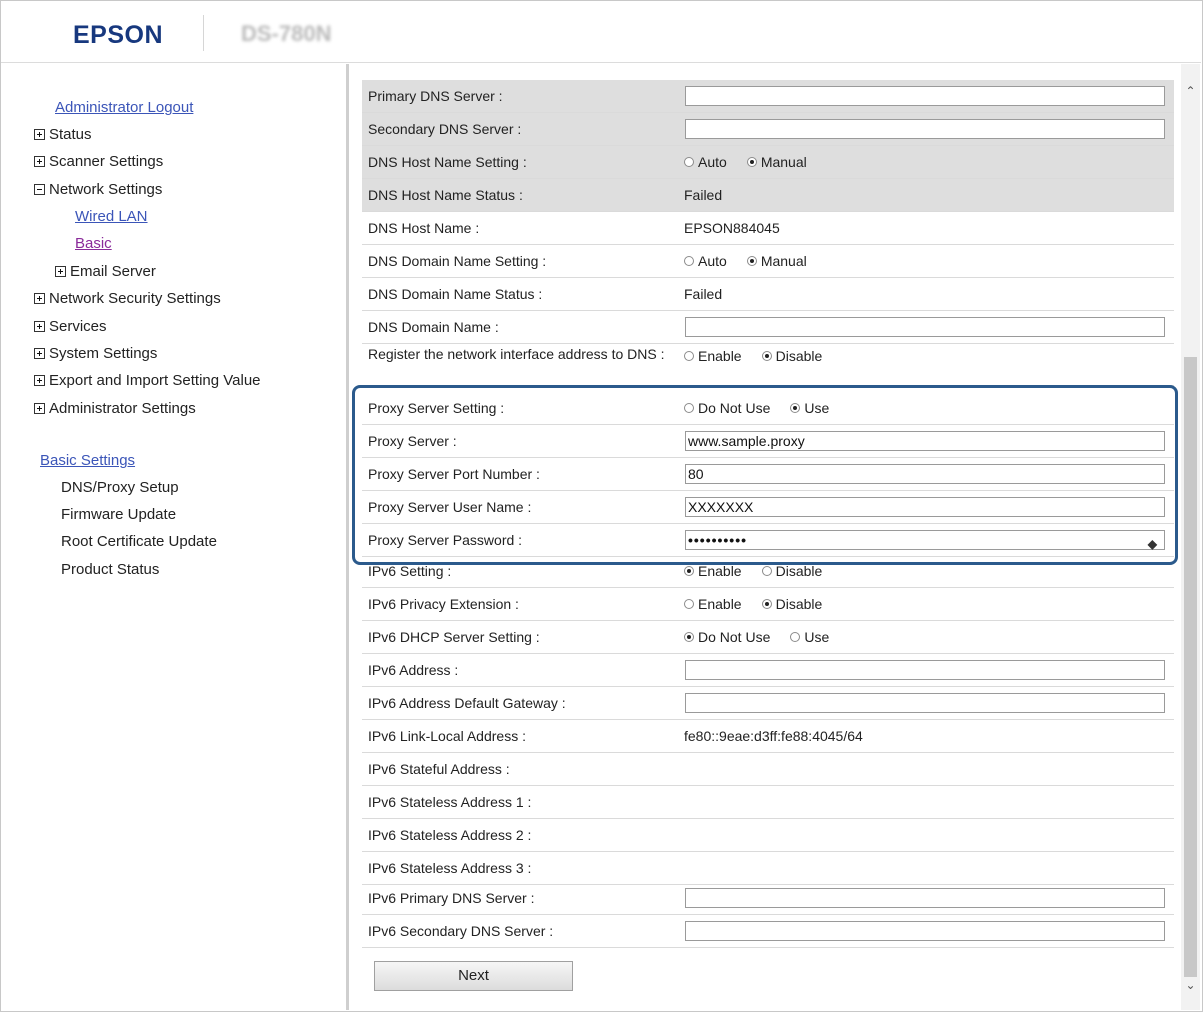 The width and height of the screenshot is (1203, 1012). What do you see at coordinates (768, 835) in the screenshot?
I see `form-row-ipv6-stateless-2: IPv6 Stateless Address 2 :` at bounding box center [768, 835].